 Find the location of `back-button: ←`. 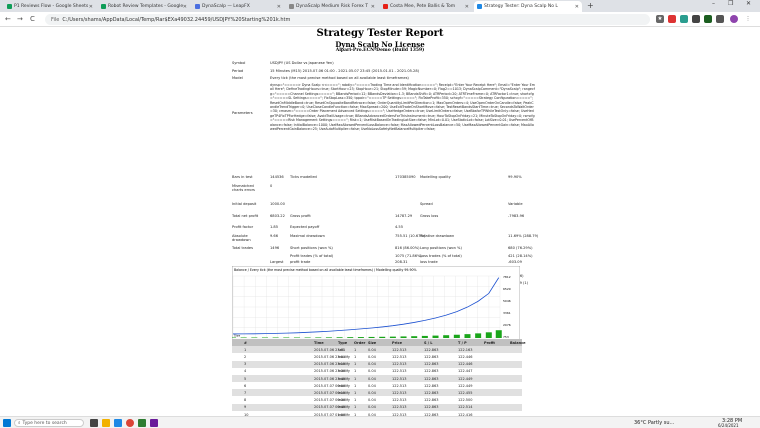

back-button: ← is located at coordinates (8, 19).